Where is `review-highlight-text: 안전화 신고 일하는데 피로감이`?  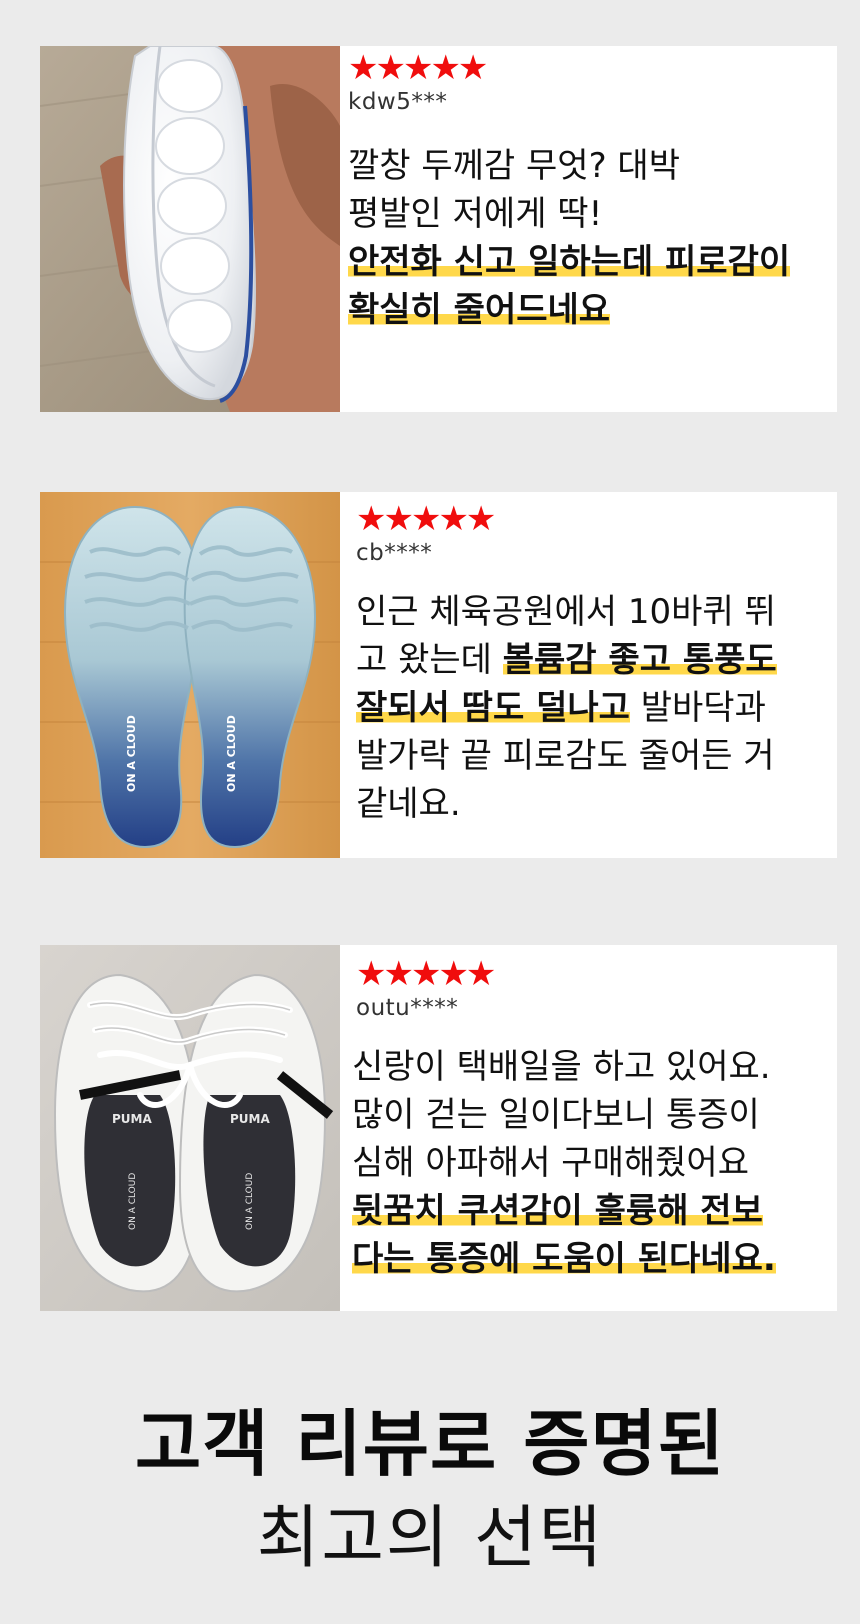 review-highlight-text: 안전화 신고 일하는데 피로감이 is located at coordinates (569, 262).